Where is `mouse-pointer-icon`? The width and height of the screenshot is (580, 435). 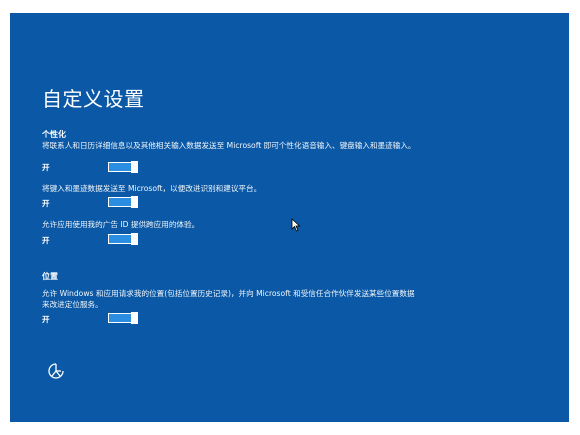 mouse-pointer-icon is located at coordinates (296, 224).